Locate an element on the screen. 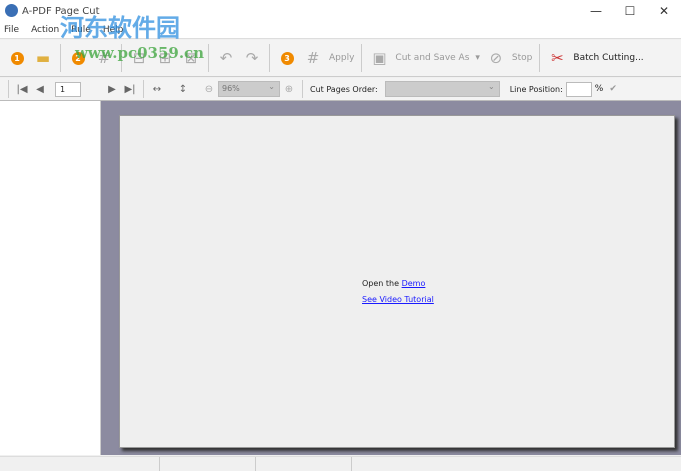 This screenshot has width=681, height=471. last-page-button: ▶| is located at coordinates (130, 89).